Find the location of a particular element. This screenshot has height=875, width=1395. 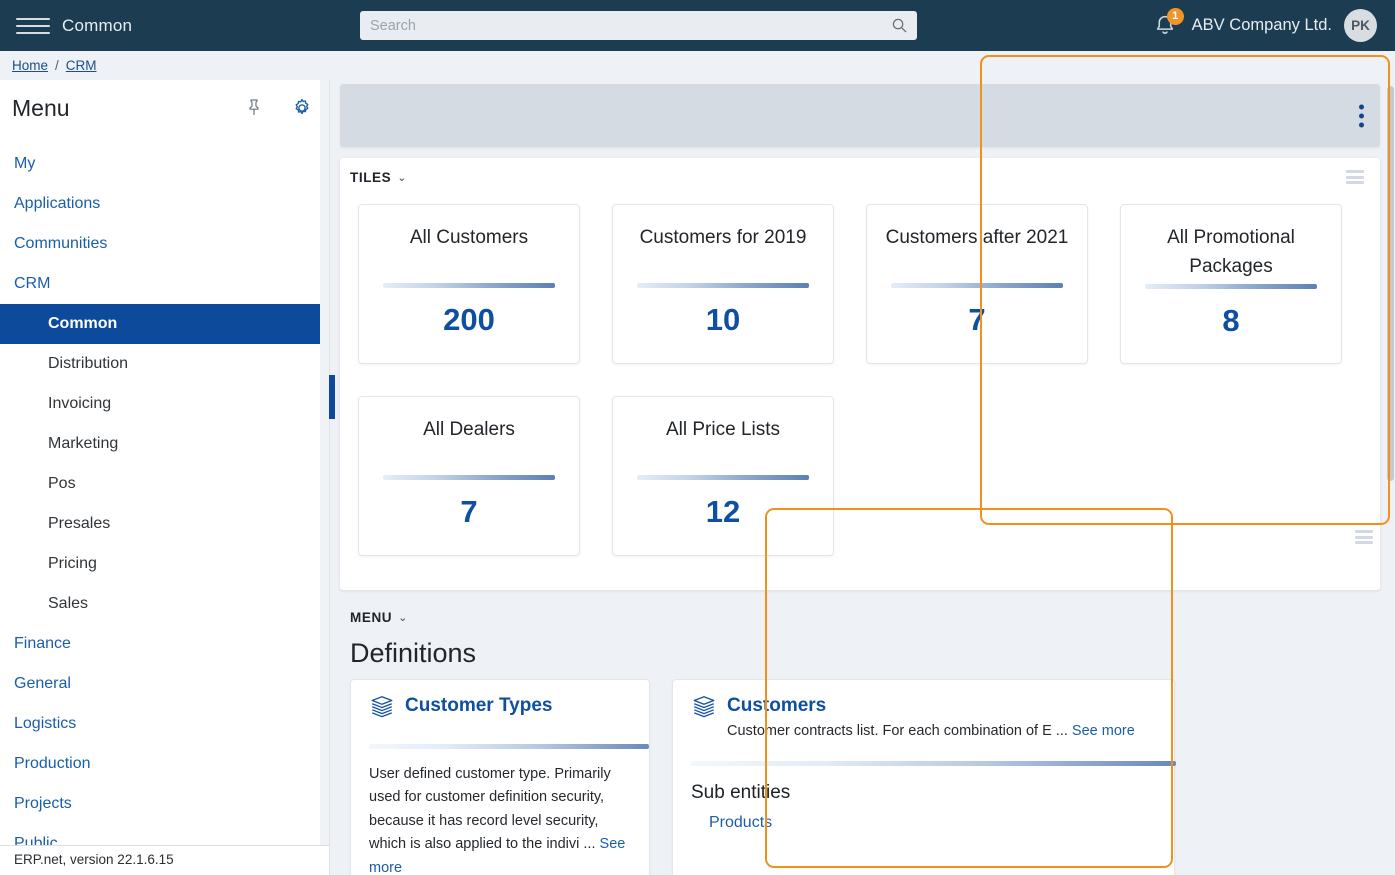

tile-value: 10 is located at coordinates (723, 319).